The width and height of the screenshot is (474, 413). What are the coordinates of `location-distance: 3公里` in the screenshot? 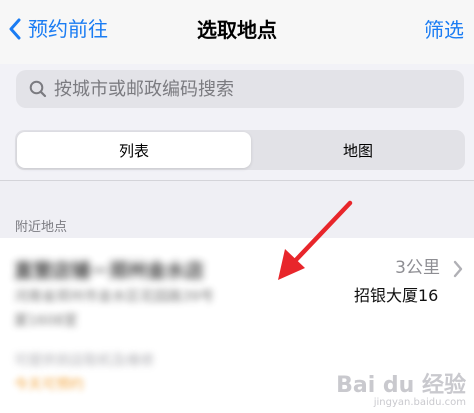 It's located at (417, 268).